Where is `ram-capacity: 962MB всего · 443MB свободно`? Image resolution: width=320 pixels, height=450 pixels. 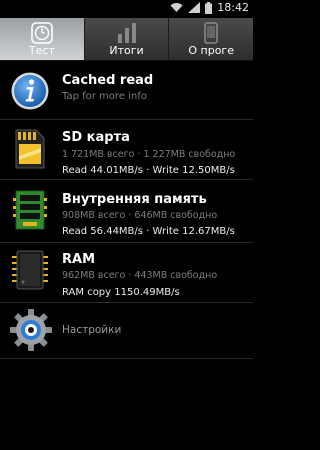
ram-capacity: 962MB всего · 443MB свободно is located at coordinates (140, 275).